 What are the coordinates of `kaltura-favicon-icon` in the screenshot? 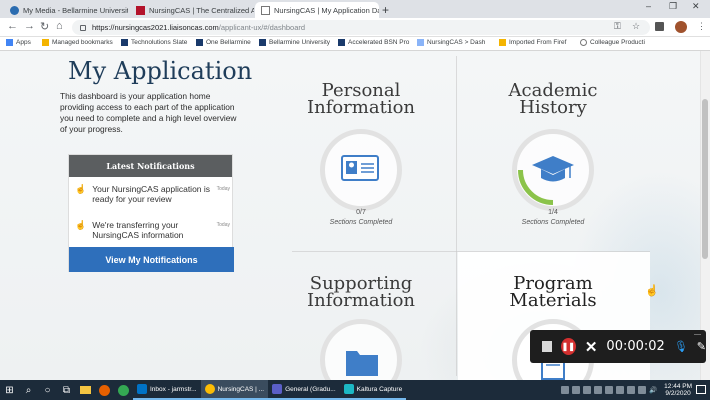 It's located at (14, 10).